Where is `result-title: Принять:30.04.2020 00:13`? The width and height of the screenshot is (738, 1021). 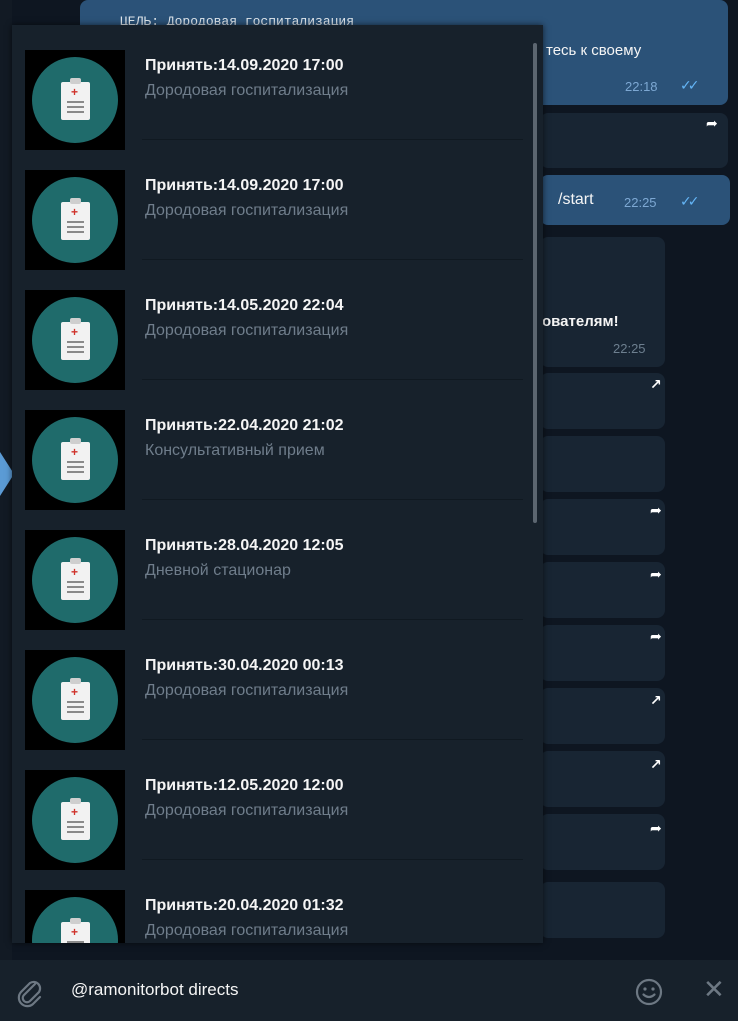
result-title: Принять:30.04.2020 00:13 is located at coordinates (244, 665).